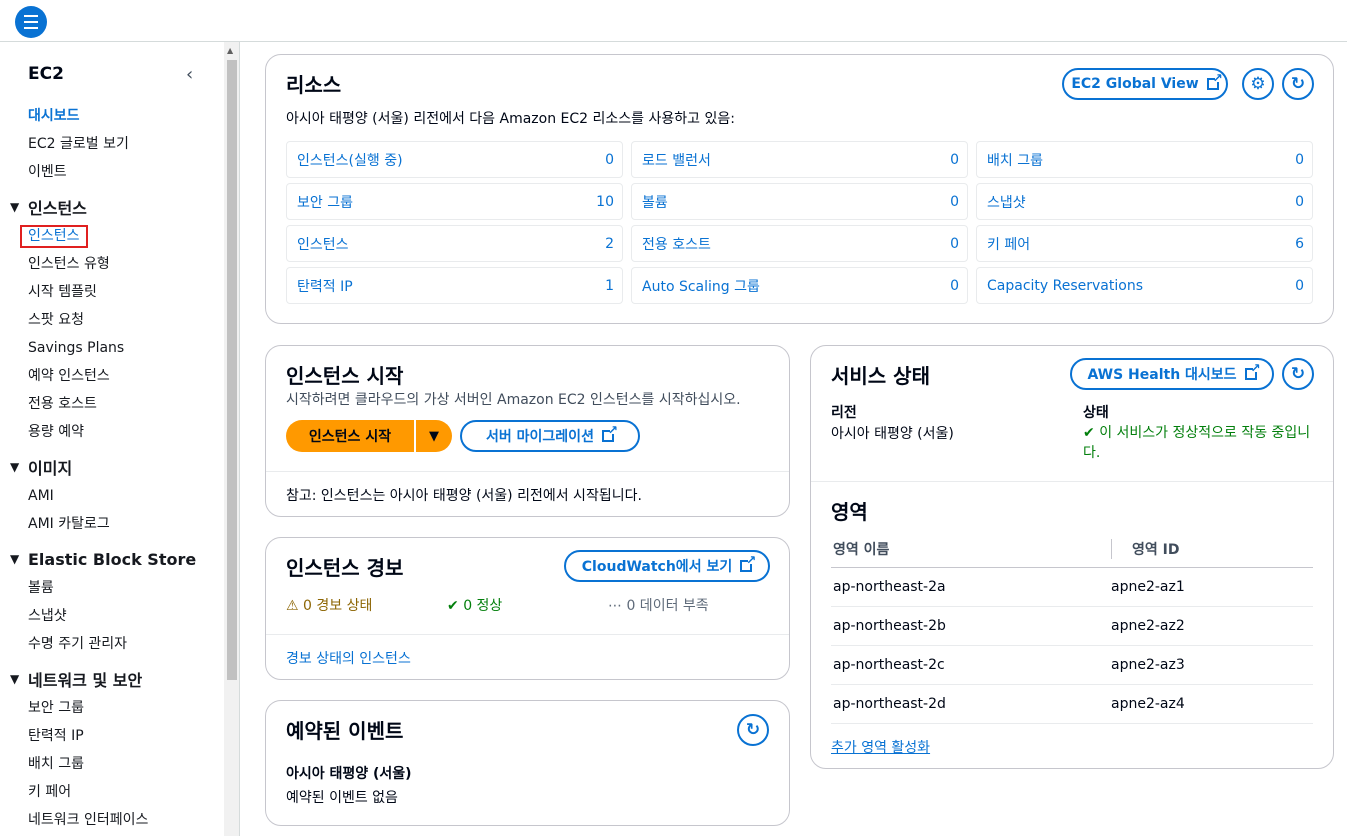 The height and width of the screenshot is (836, 1347). Describe the element at coordinates (112, 144) in the screenshot. I see `sidebar-item-global-view: EC2 글로벌 보기` at that location.